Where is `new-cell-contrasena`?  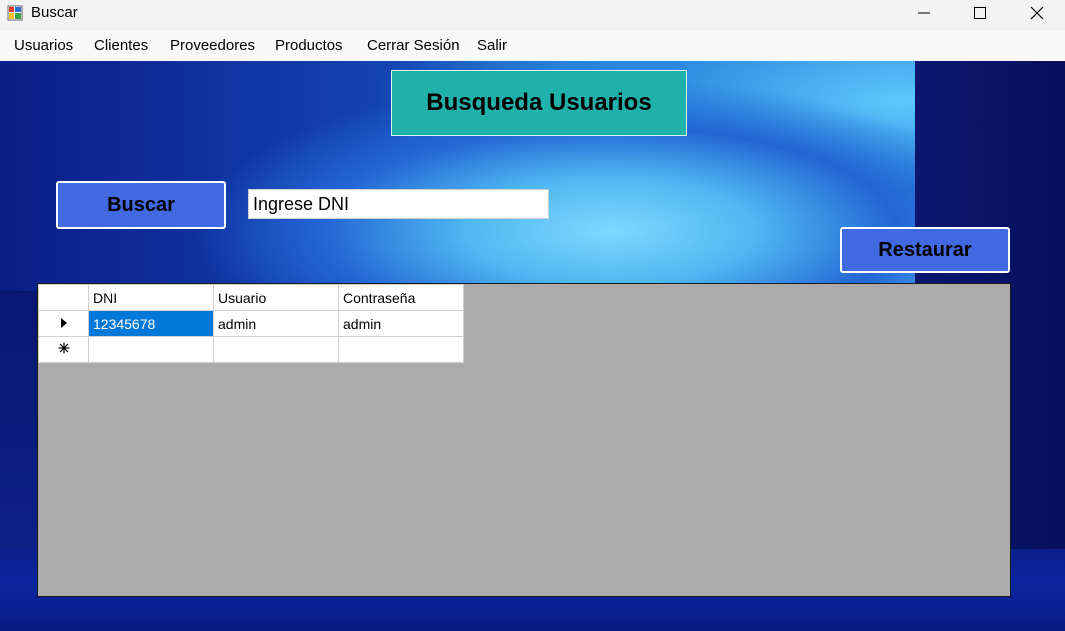
new-cell-contrasena is located at coordinates (401, 349).